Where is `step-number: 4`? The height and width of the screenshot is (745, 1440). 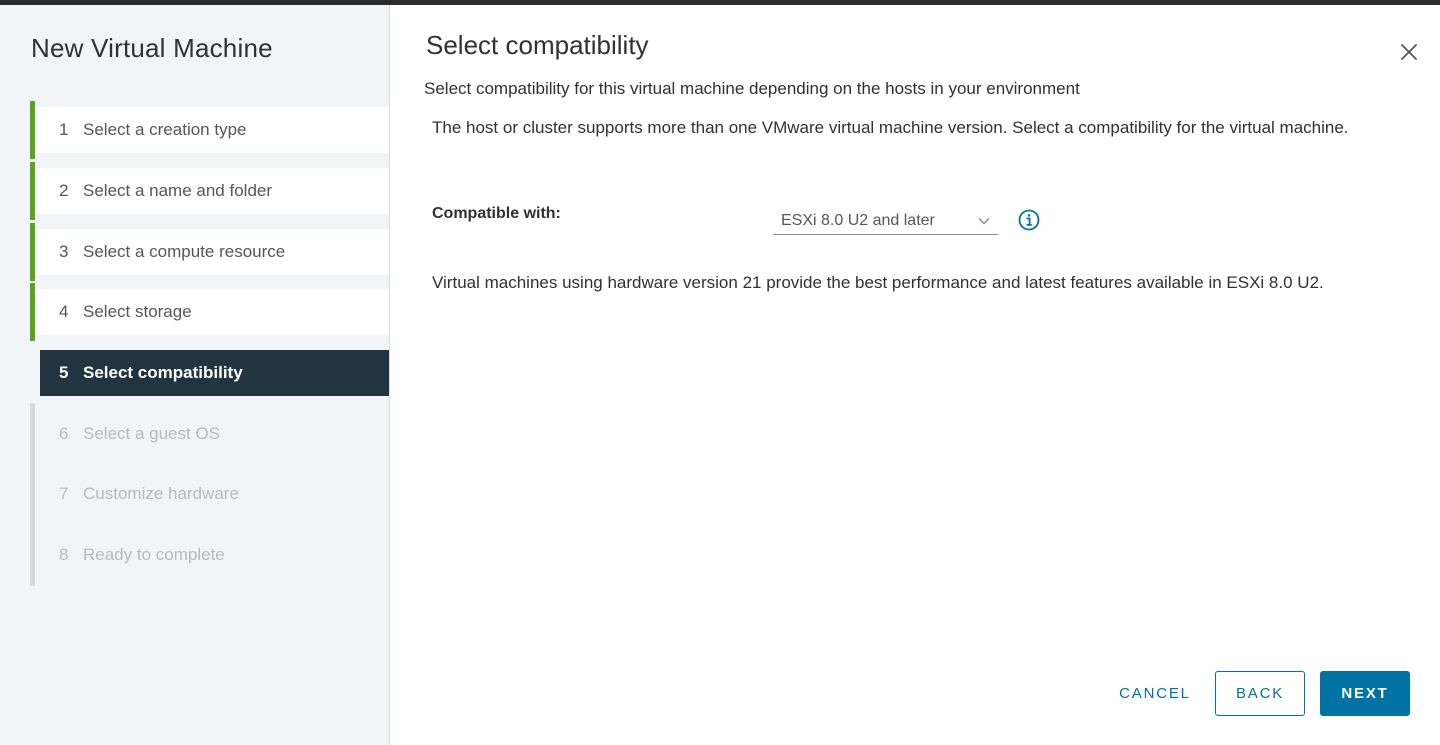 step-number: 4 is located at coordinates (64, 311).